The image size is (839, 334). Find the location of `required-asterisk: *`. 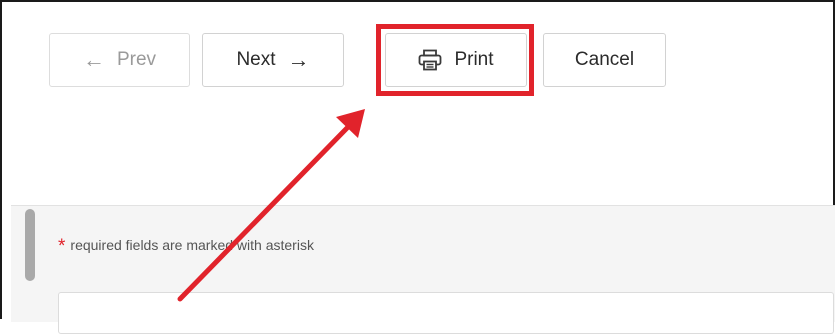

required-asterisk: * is located at coordinates (62, 246).